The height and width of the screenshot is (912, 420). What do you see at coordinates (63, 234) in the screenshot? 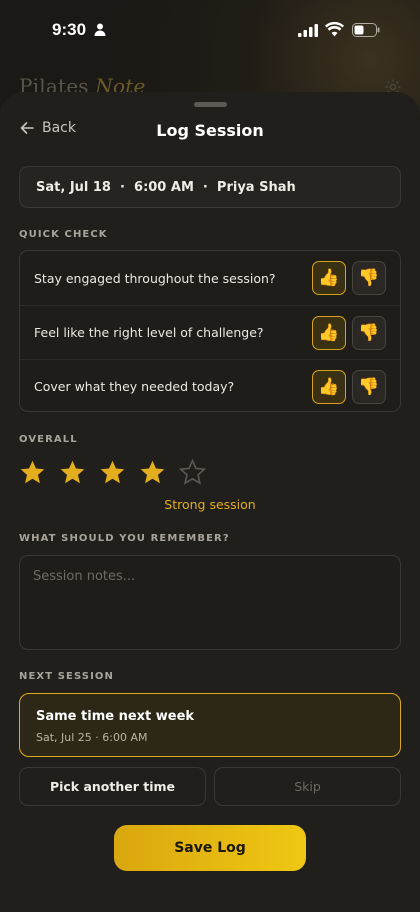
I see `quick-check-label: QUICK CHECK` at bounding box center [63, 234].